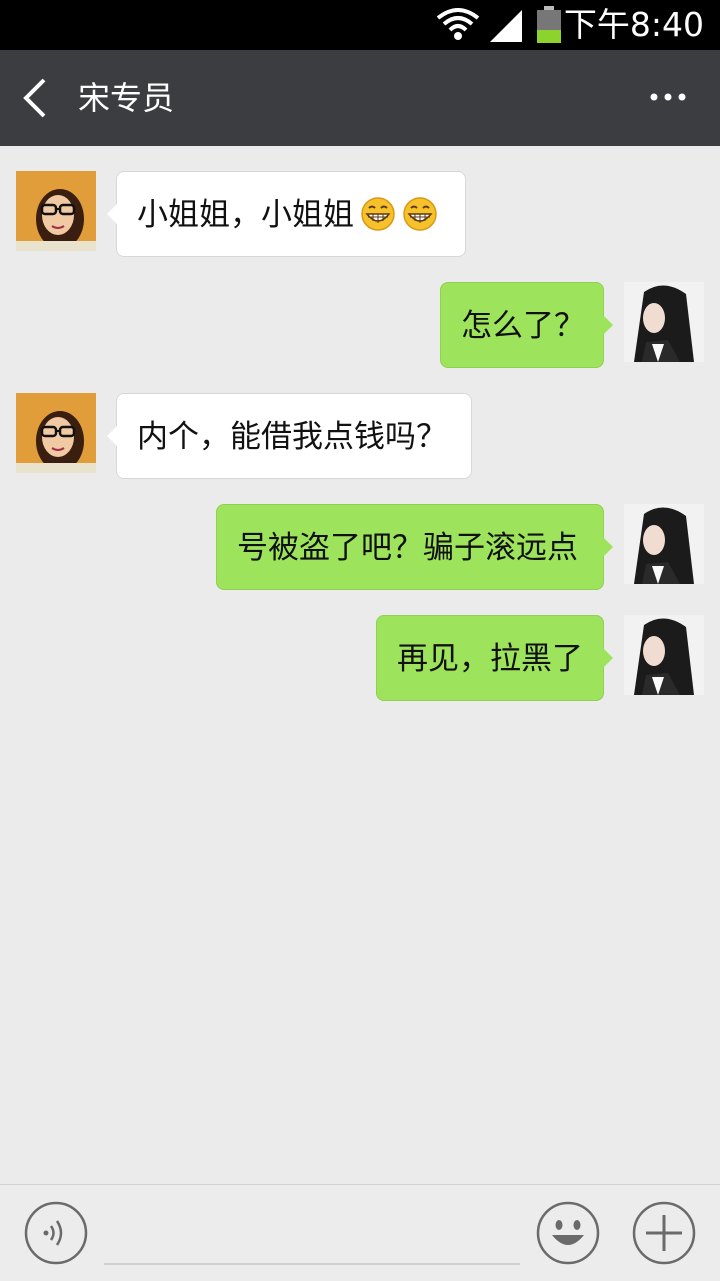  I want to click on message-bubble-received: 小姐姐，小姐姐, so click(286, 214).